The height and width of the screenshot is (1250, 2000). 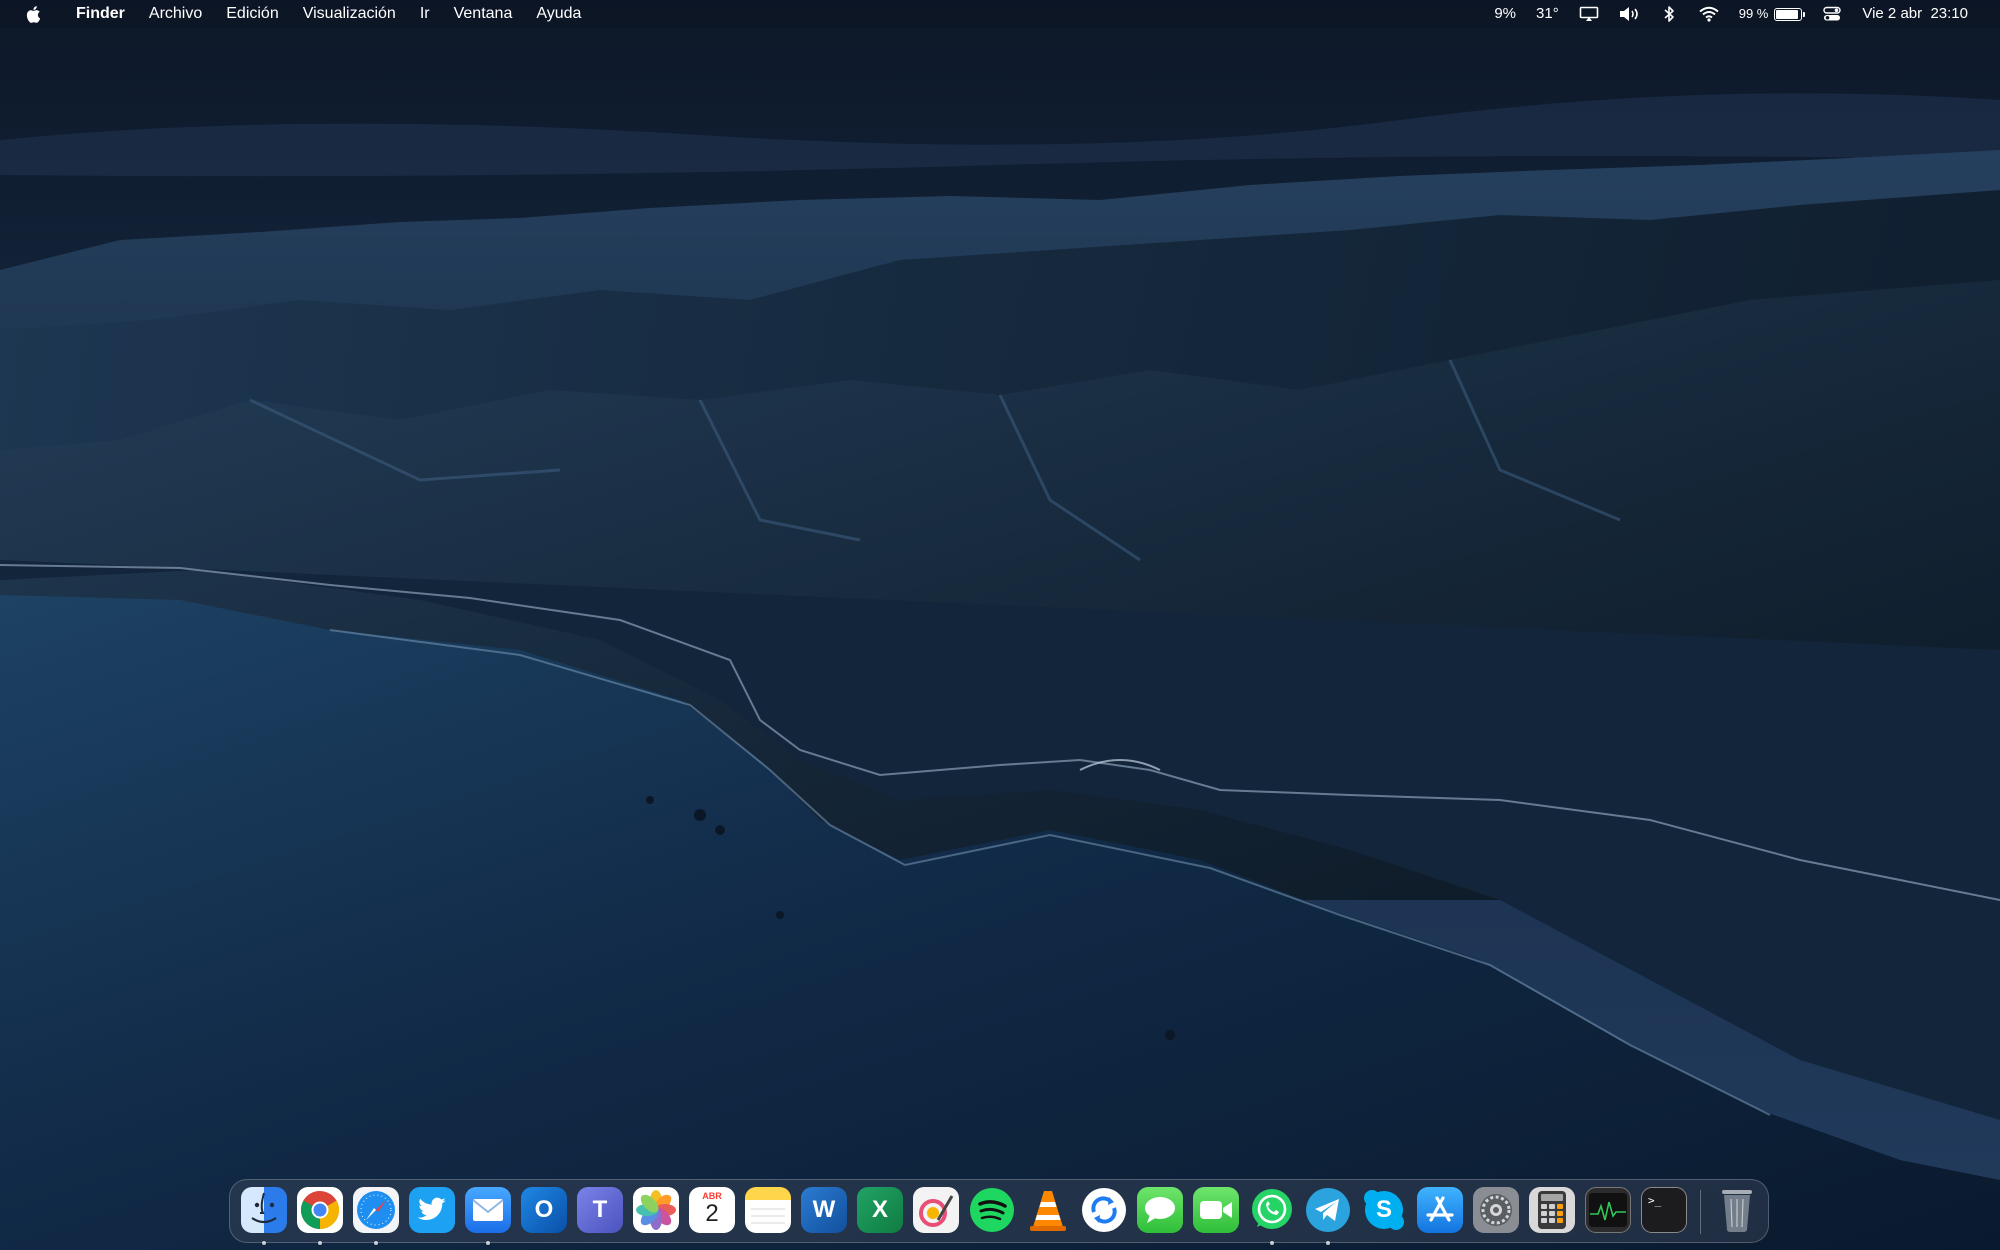 I want to click on vlc-cone-icon, so click(x=1048, y=1210).